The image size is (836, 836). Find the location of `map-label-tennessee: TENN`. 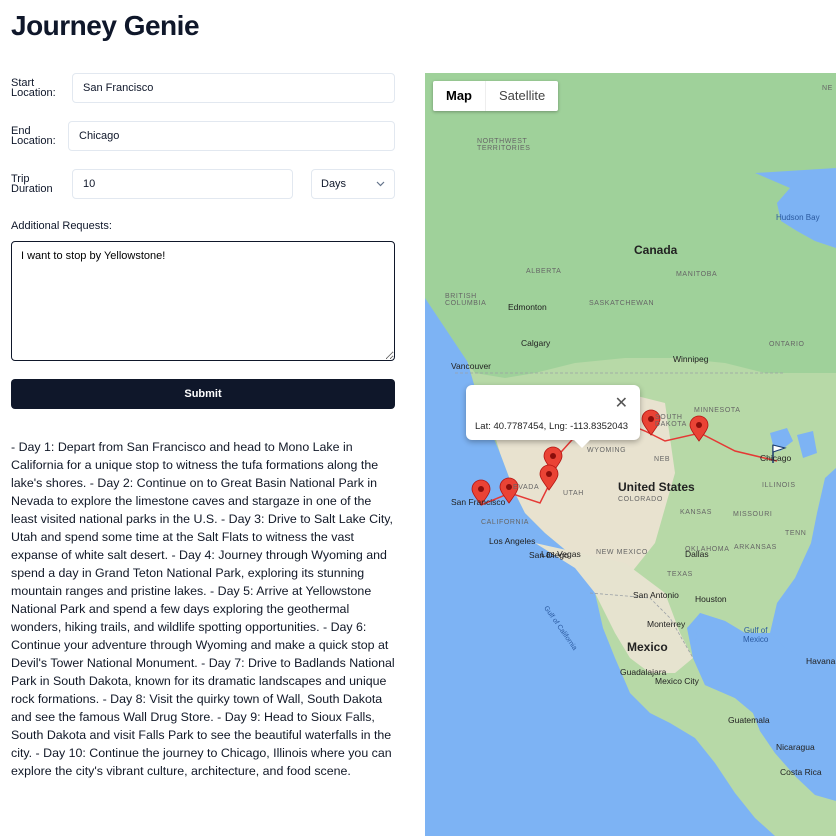

map-label-tennessee: TENN is located at coordinates (796, 533).